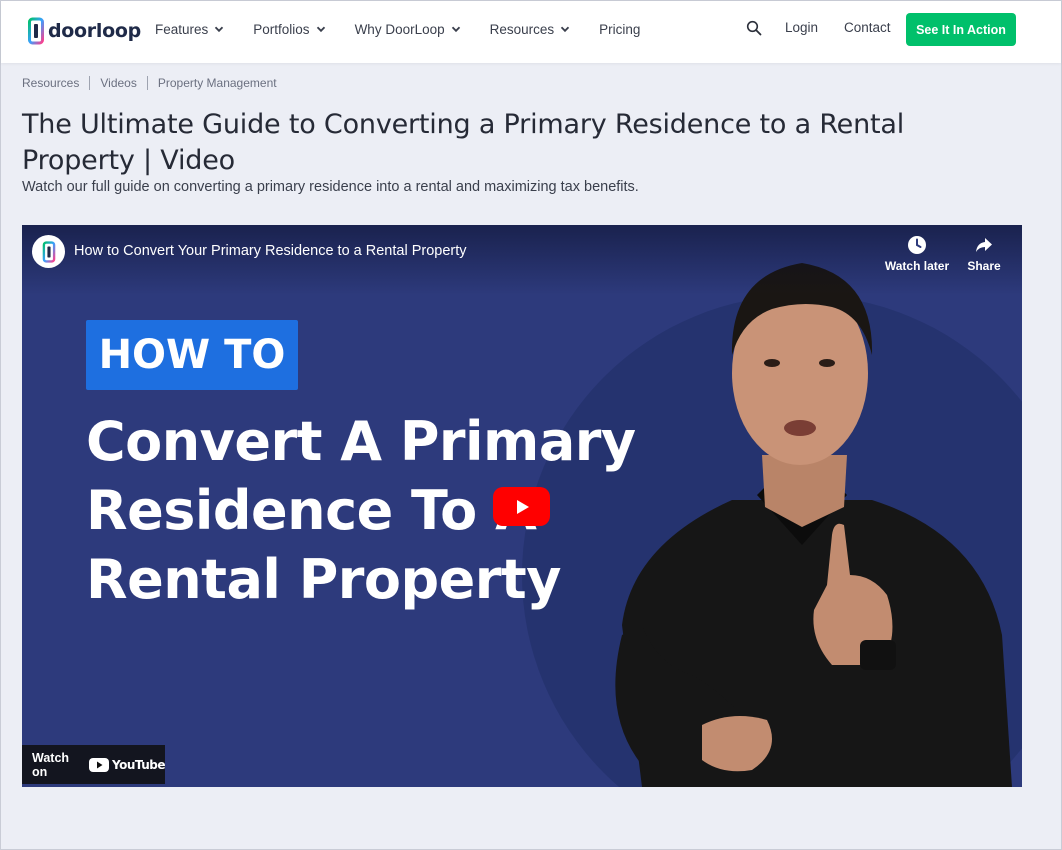  I want to click on clock-icon, so click(917, 245).